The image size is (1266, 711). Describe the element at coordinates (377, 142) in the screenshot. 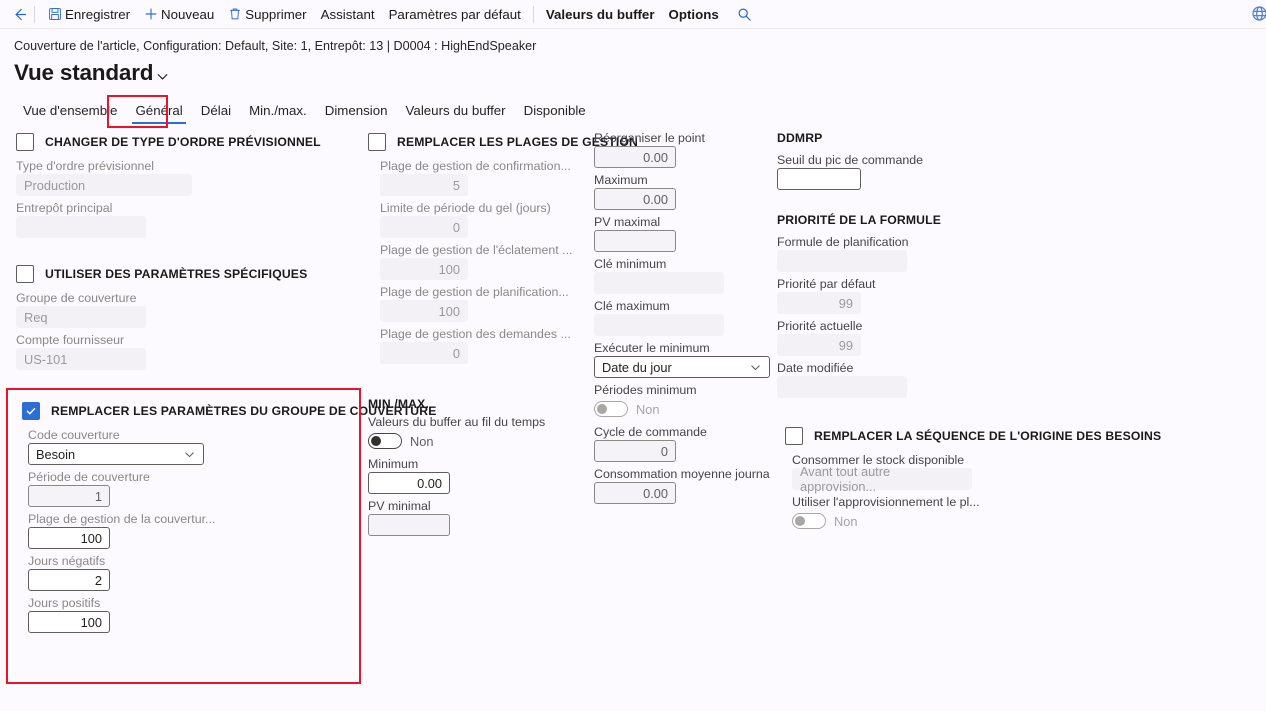

I see `checkbox-override-ranges` at that location.